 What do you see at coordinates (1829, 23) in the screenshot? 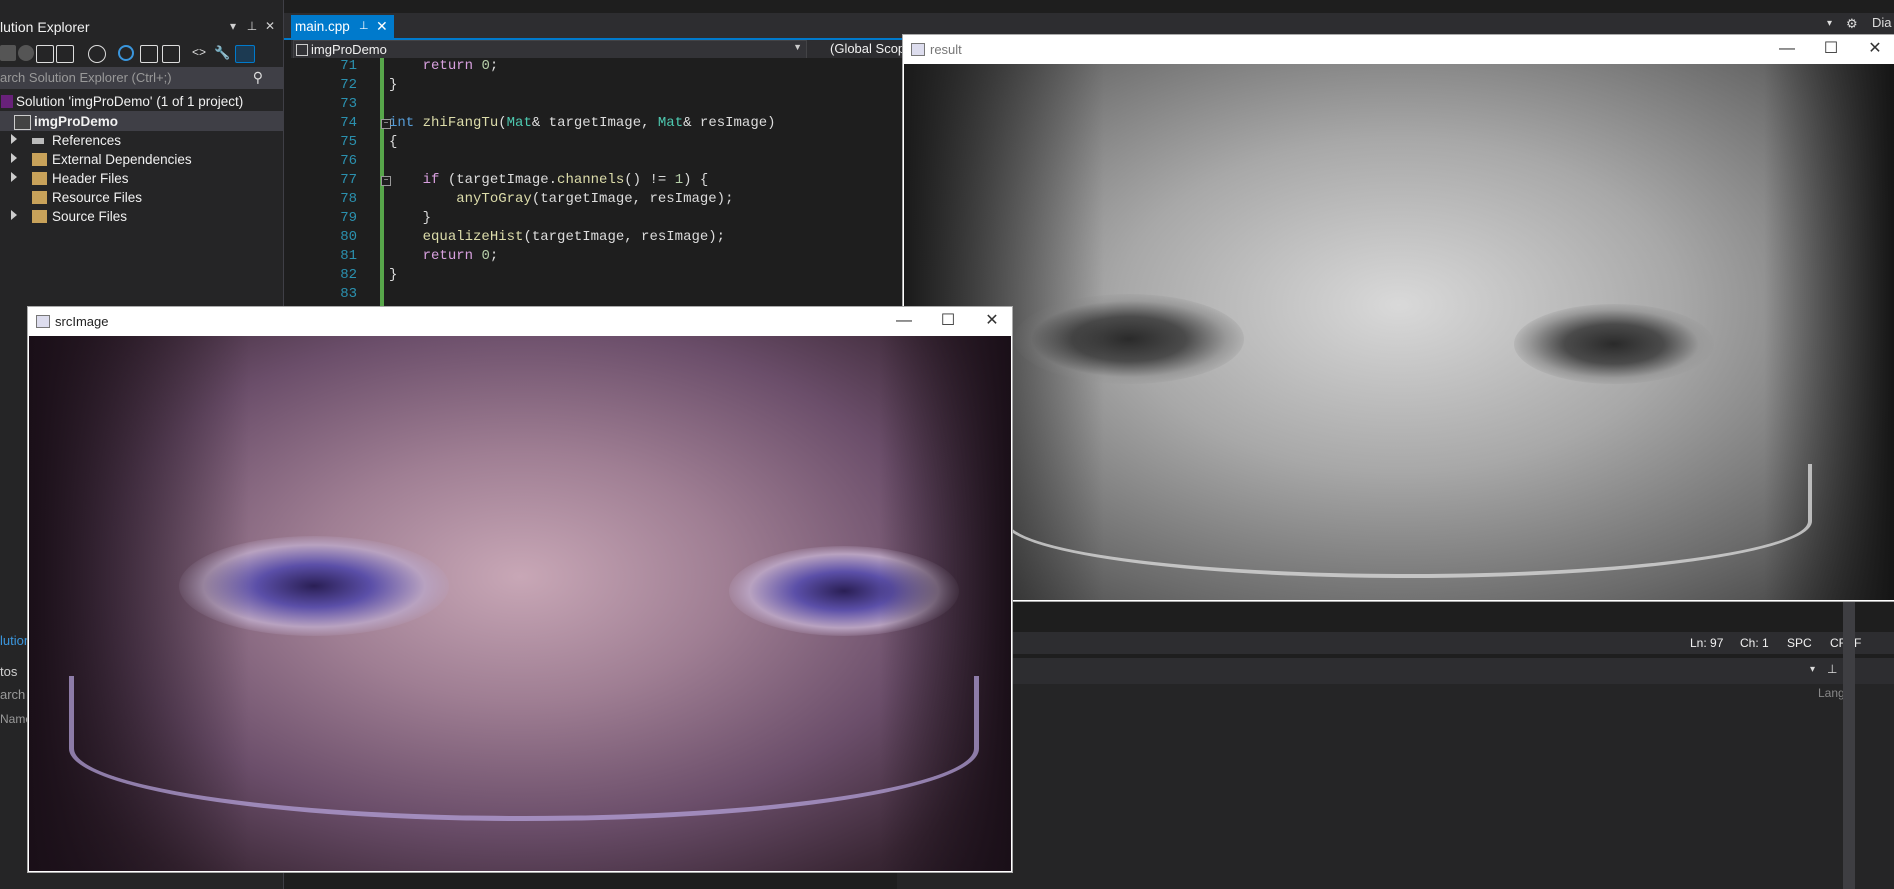
I see `tab-list-dropdown-icon: ▾` at bounding box center [1829, 23].